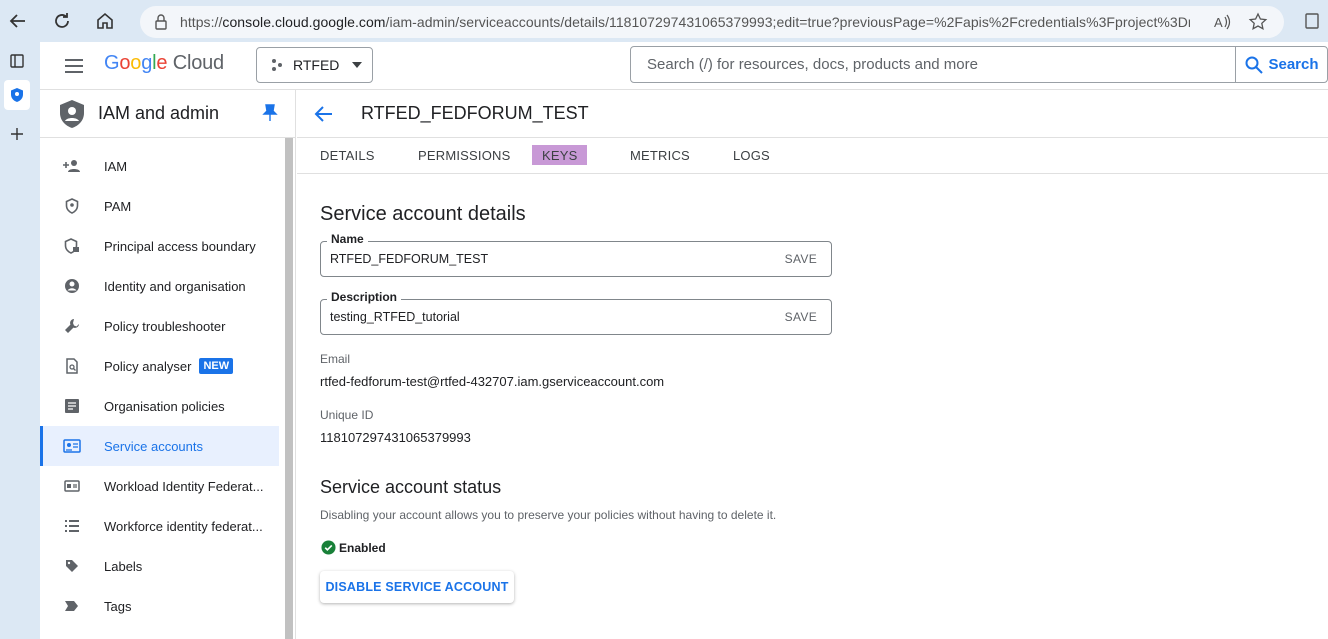  I want to click on sidebar-item-label: IAM, so click(116, 166).